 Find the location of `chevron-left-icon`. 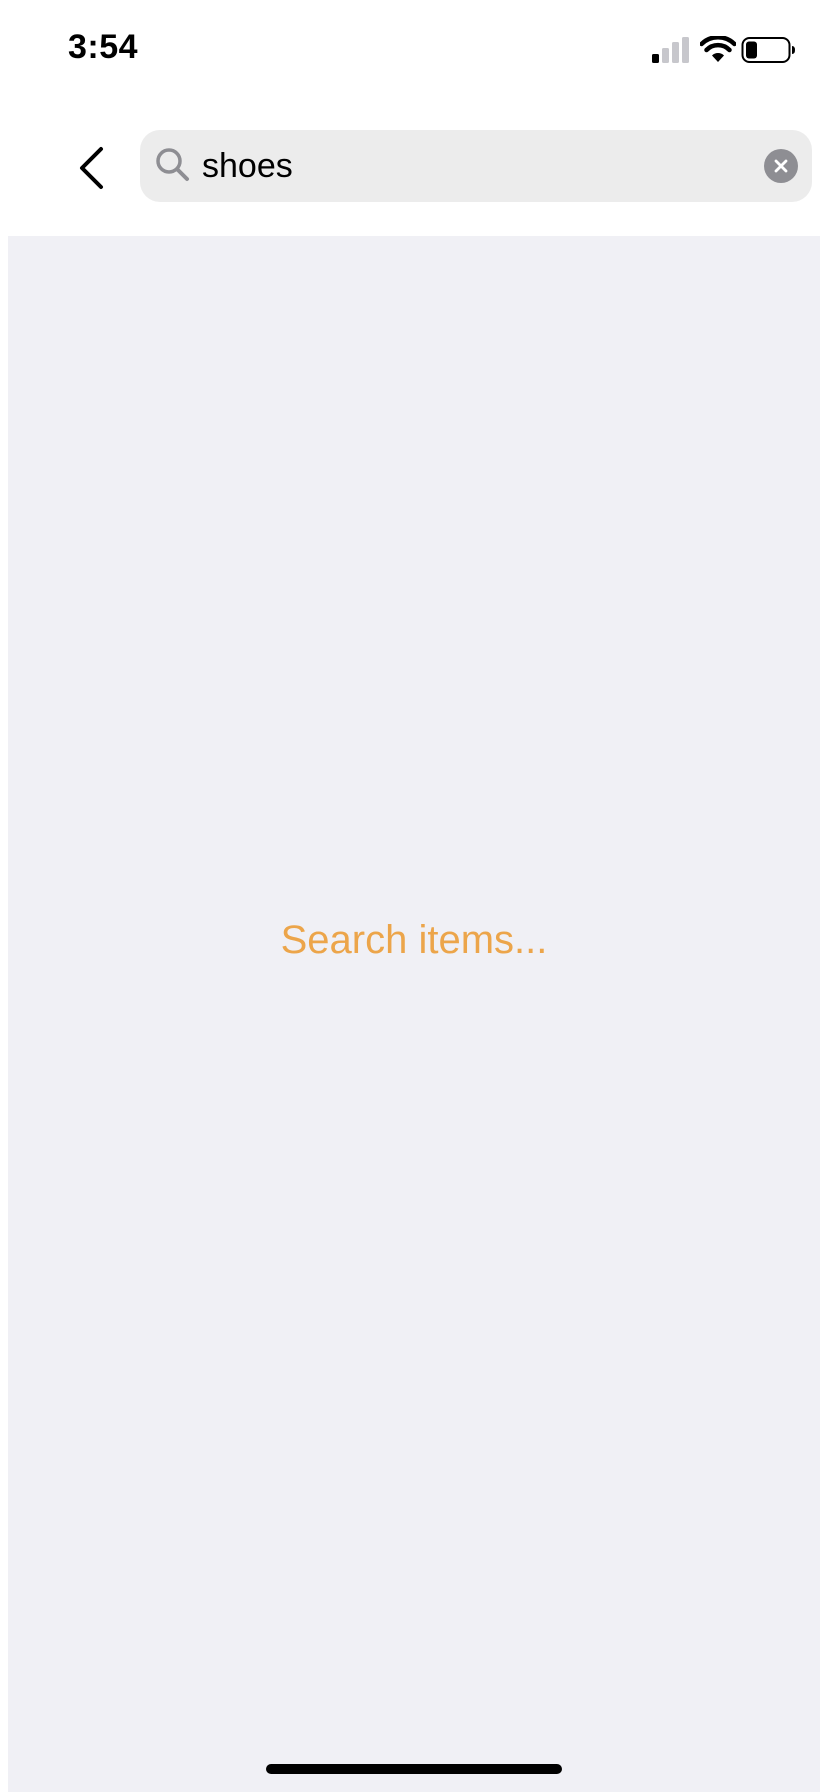

chevron-left-icon is located at coordinates (91, 168).